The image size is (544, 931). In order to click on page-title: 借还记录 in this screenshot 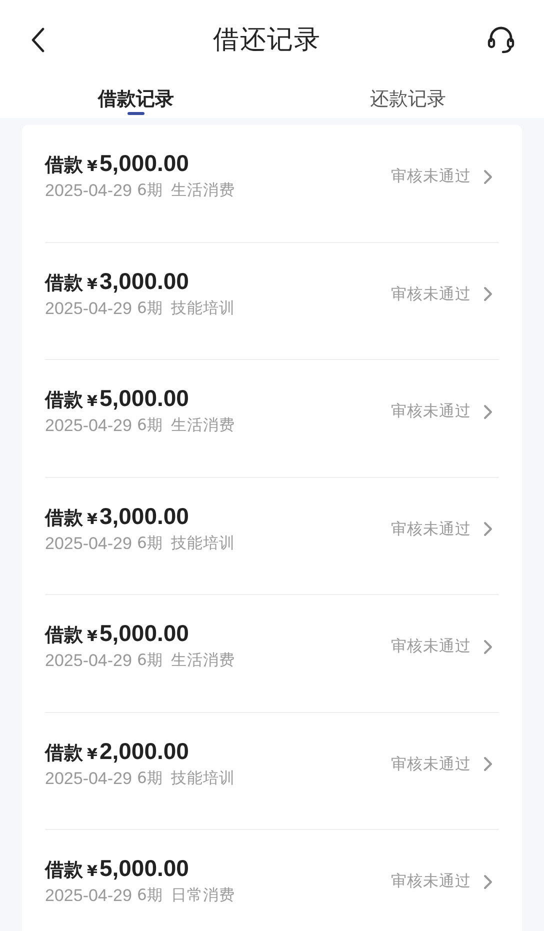, I will do `click(267, 40)`.